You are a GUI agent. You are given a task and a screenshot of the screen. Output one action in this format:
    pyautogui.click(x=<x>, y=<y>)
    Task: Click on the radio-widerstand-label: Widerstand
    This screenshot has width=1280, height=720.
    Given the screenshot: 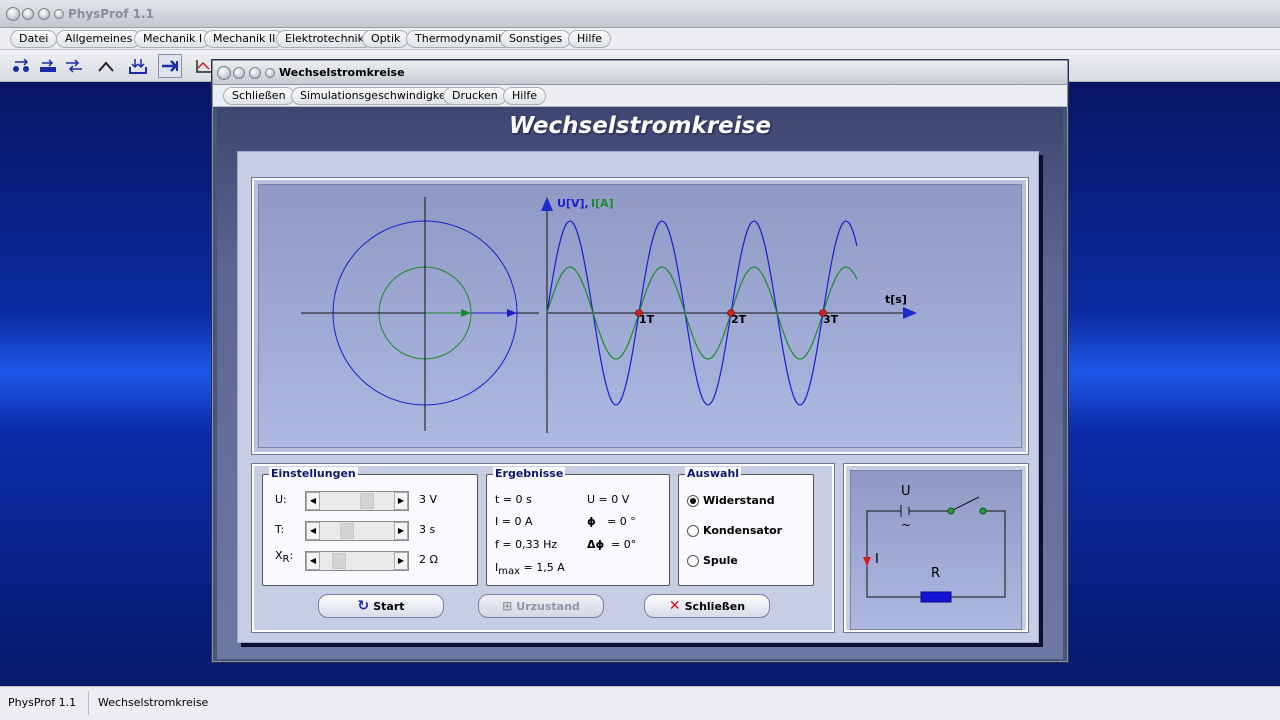 What is the action you would take?
    pyautogui.click(x=739, y=500)
    